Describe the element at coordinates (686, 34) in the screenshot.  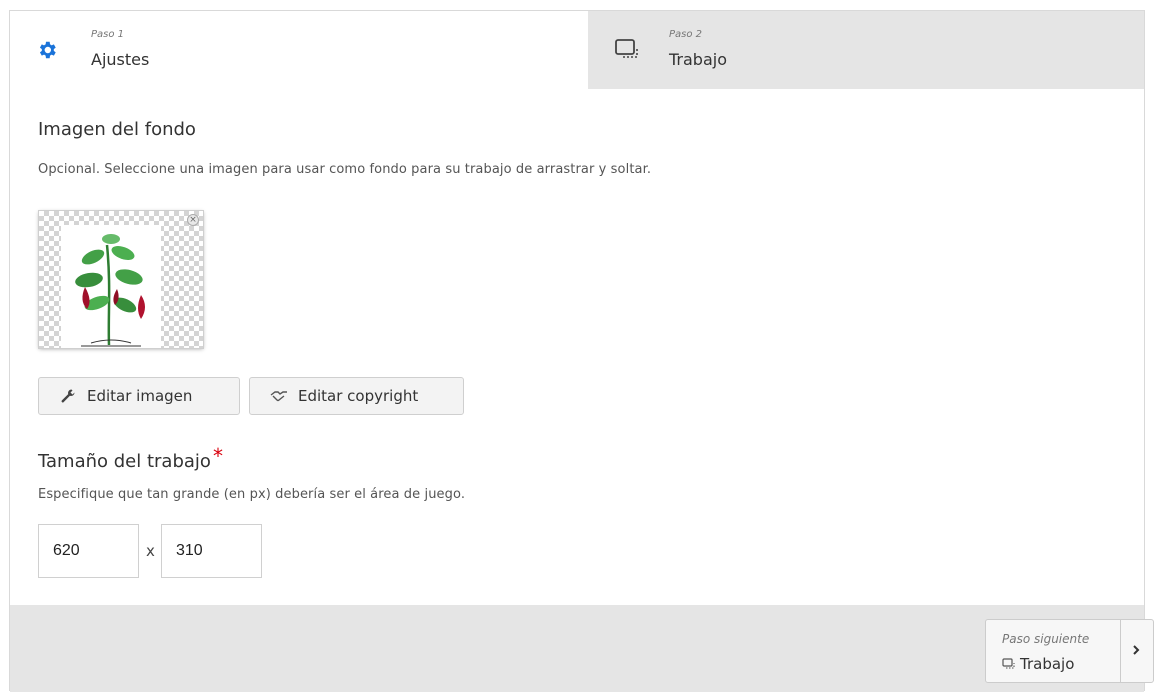
I see `tab-step-label: Paso 2` at that location.